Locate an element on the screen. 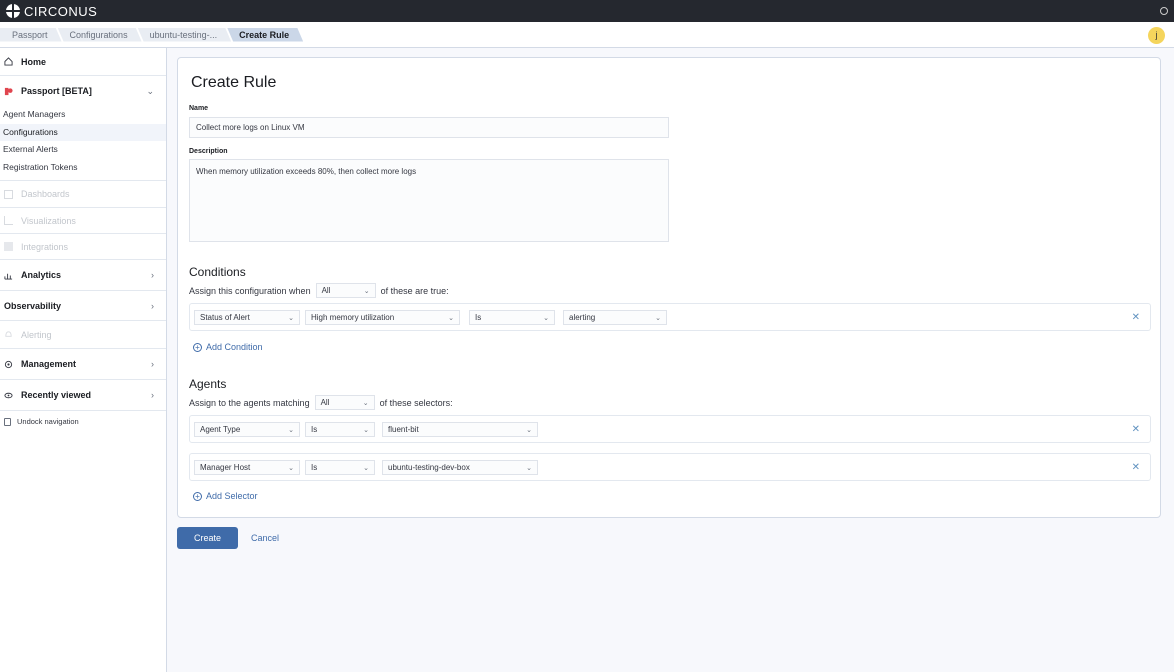 The image size is (1174, 672). sidebar-item-recently-viewed: Recently viewed › is located at coordinates (83, 395).